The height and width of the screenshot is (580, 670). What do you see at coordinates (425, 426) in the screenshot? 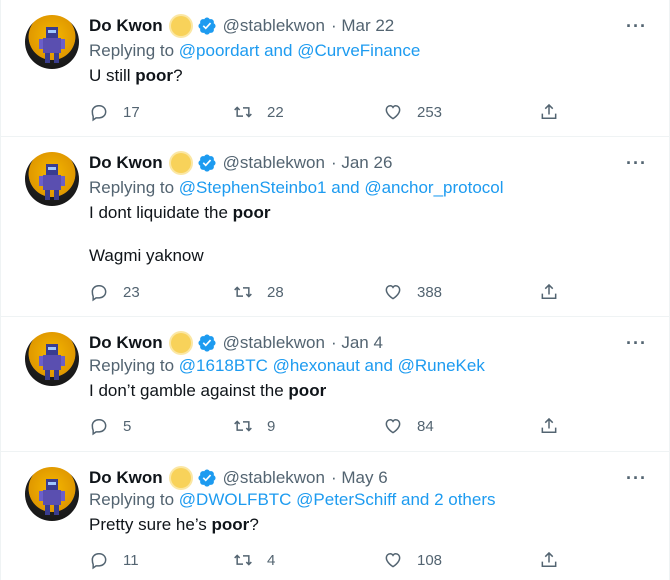
I see `like-count: 84` at bounding box center [425, 426].